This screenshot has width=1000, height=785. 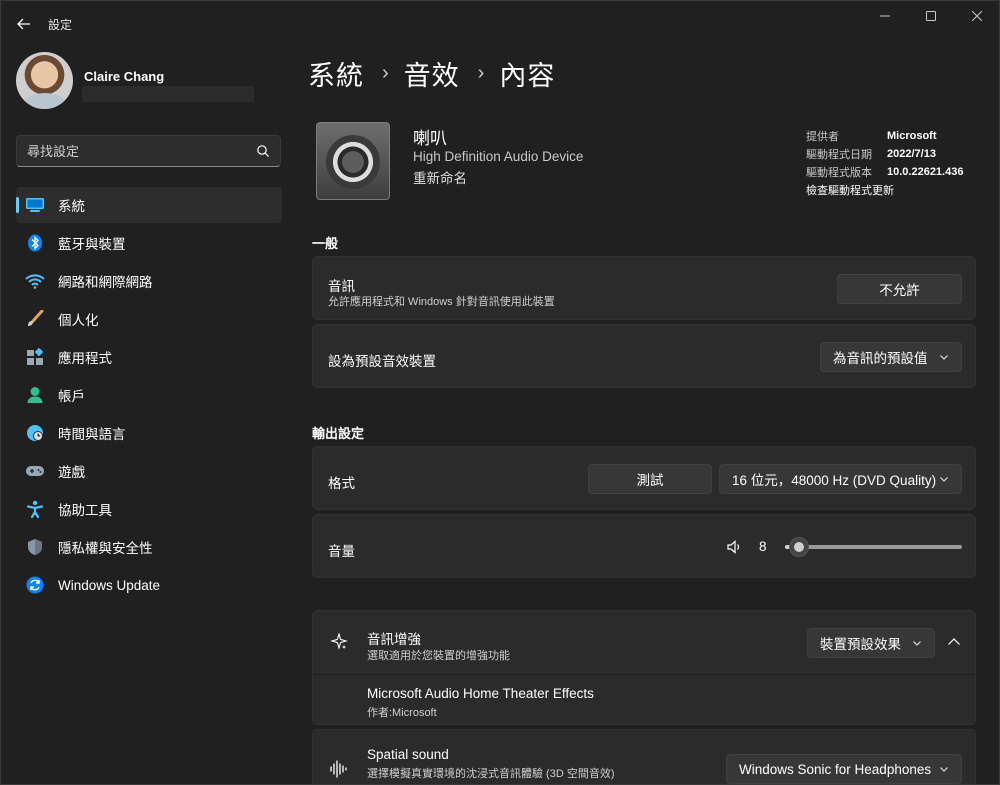 What do you see at coordinates (338, 769) in the screenshot?
I see `spatial-sound-icon` at bounding box center [338, 769].